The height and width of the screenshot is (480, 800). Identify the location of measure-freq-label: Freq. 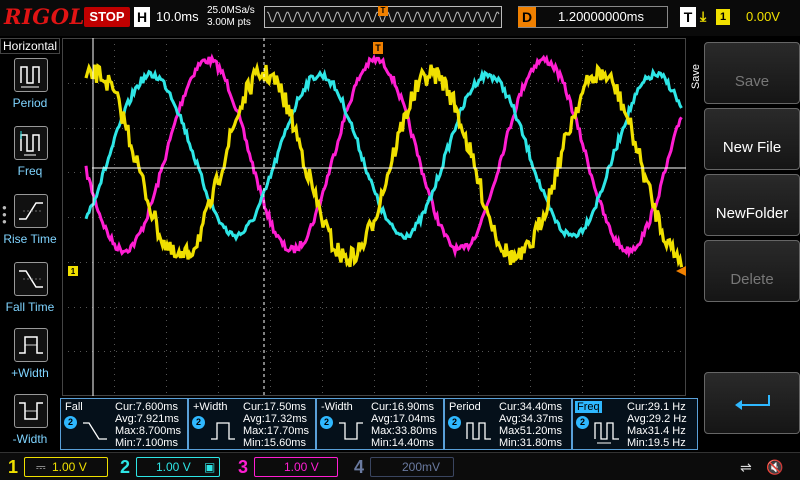
(30, 171).